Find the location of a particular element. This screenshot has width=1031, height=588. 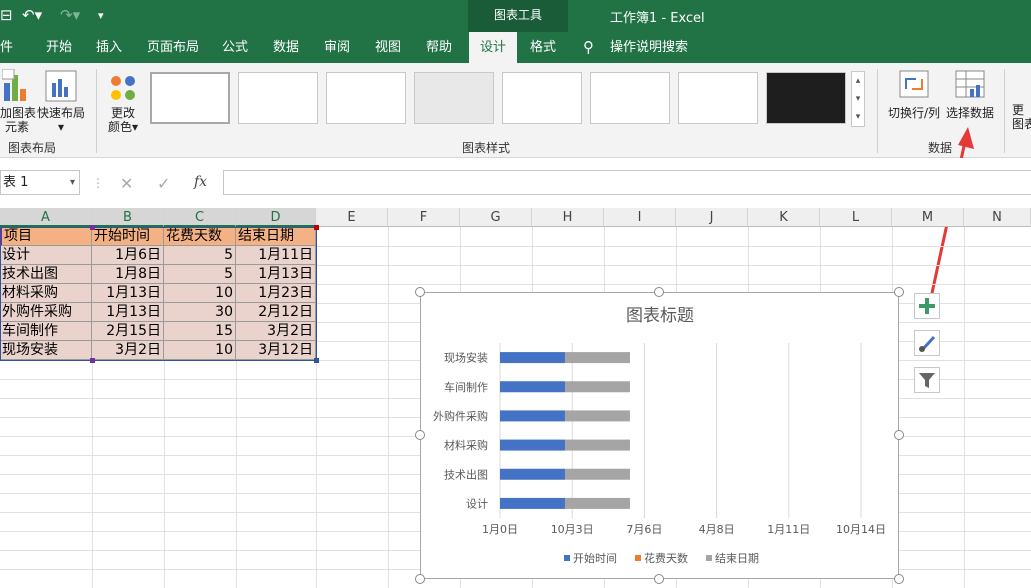

add-chart-element-button: 加图表 元素 is located at coordinates (18, 101).